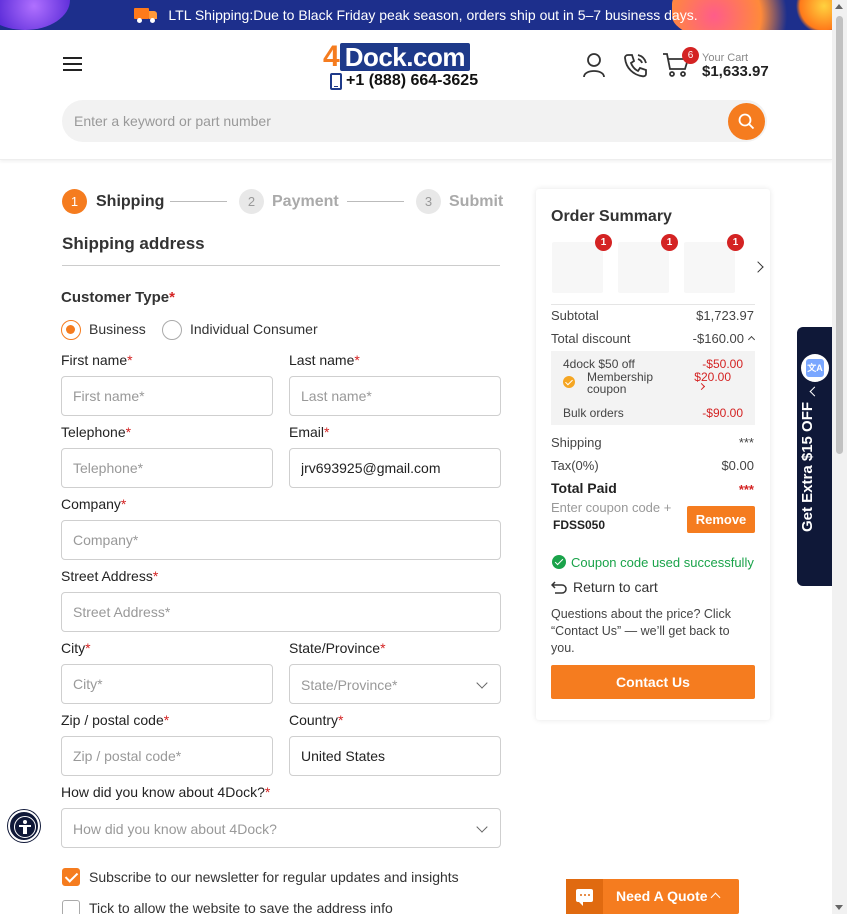 The height and width of the screenshot is (914, 847). Describe the element at coordinates (722, 413) in the screenshot. I see `discount-item-value: -$90.00` at that location.